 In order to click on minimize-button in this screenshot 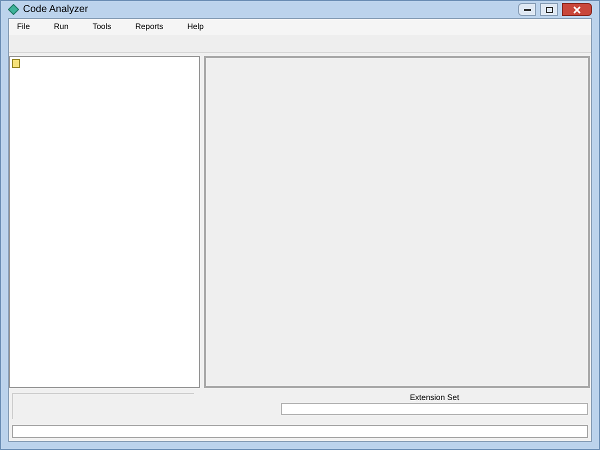, I will do `click(527, 9)`.